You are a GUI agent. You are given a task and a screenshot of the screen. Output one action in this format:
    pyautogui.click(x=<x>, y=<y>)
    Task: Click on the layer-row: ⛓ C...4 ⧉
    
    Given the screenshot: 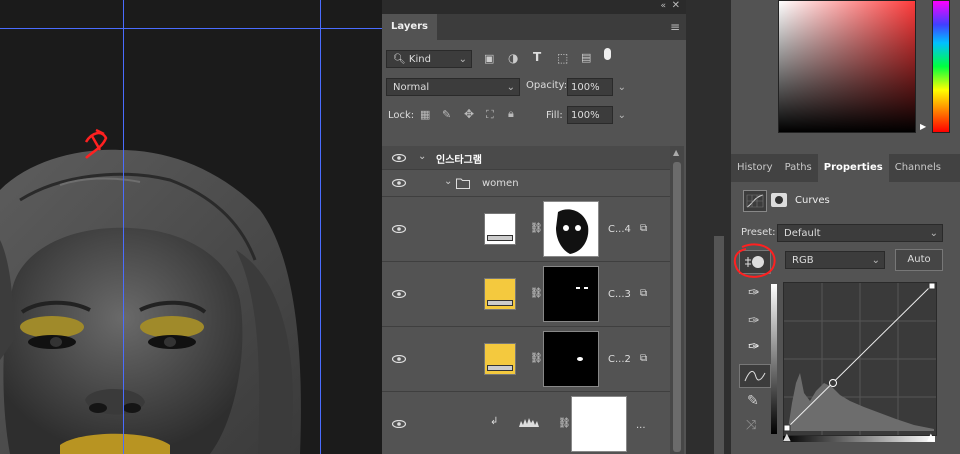 What is the action you would take?
    pyautogui.click(x=526, y=229)
    